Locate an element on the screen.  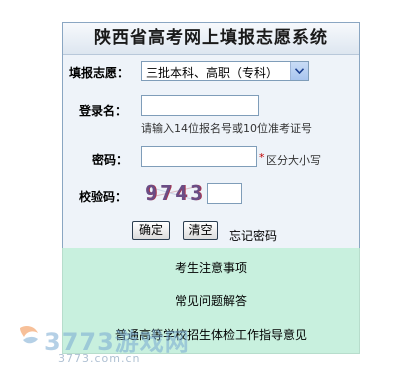
login-input is located at coordinates (200, 105).